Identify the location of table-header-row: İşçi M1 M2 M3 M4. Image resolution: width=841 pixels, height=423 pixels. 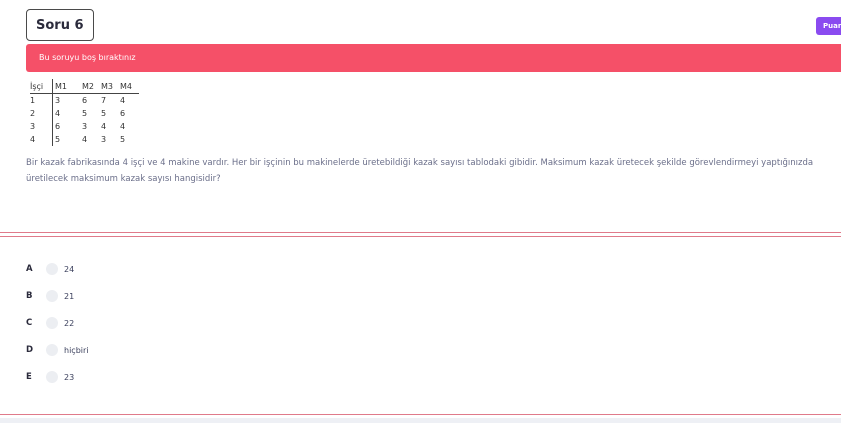
(84, 86).